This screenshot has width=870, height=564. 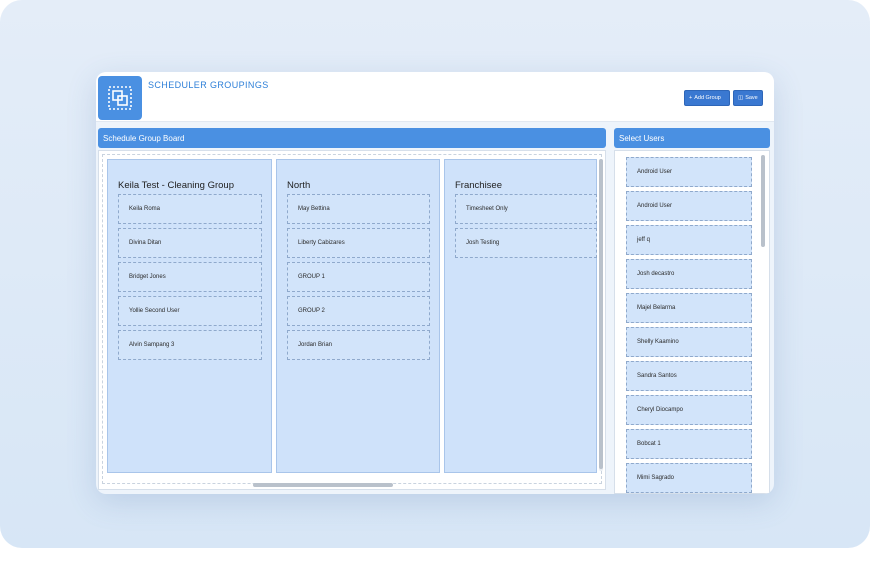 What do you see at coordinates (689, 410) in the screenshot?
I see `user-item: Cheryl Diocampo` at bounding box center [689, 410].